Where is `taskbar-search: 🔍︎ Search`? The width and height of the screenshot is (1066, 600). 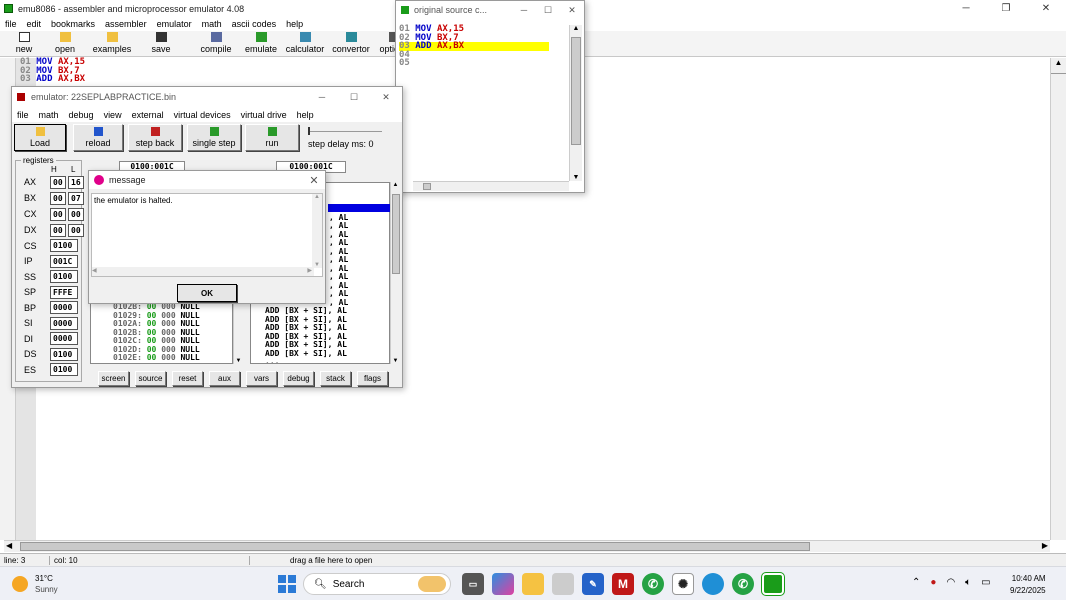
taskbar-search: 🔍︎ Search is located at coordinates (377, 584).